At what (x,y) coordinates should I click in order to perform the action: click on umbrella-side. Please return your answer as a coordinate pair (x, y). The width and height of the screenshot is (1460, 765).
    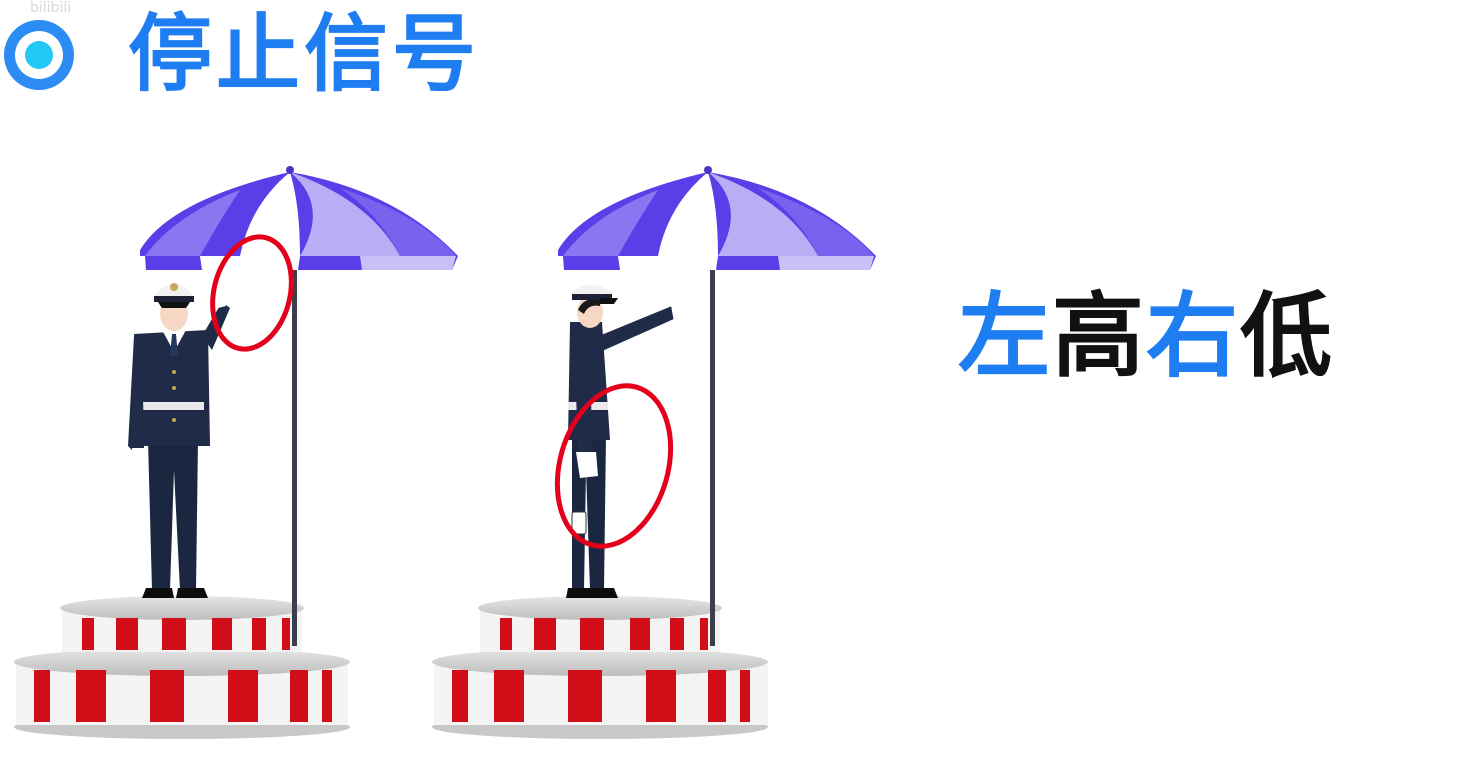
    Looking at the image, I should click on (717, 218).